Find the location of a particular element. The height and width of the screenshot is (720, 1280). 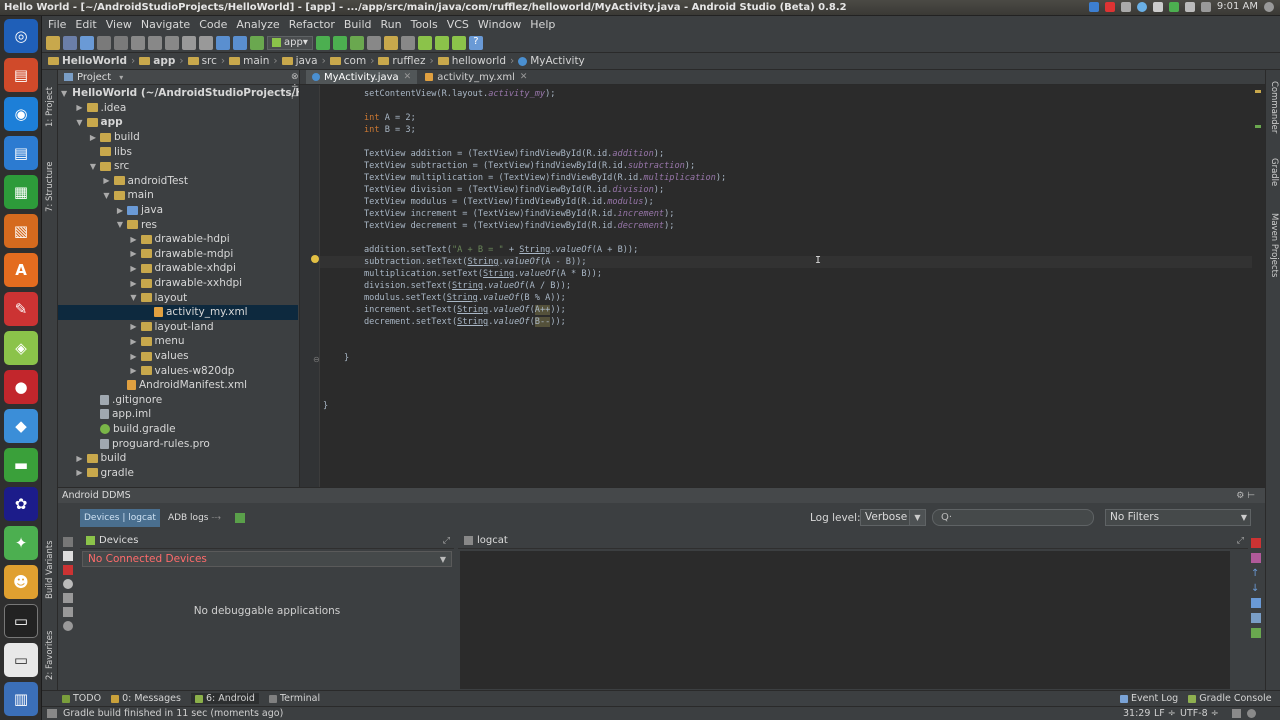

chevron-down-icon: ▾ is located at coordinates (121, 77).